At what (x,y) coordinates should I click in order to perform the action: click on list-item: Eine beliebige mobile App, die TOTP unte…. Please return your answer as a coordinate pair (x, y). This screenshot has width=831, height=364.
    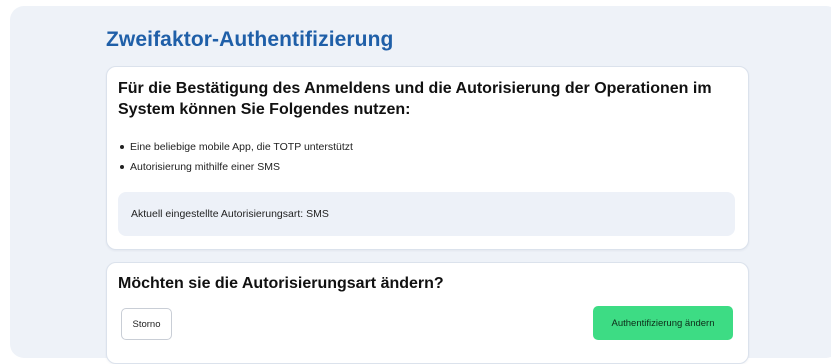
    Looking at the image, I should click on (235, 147).